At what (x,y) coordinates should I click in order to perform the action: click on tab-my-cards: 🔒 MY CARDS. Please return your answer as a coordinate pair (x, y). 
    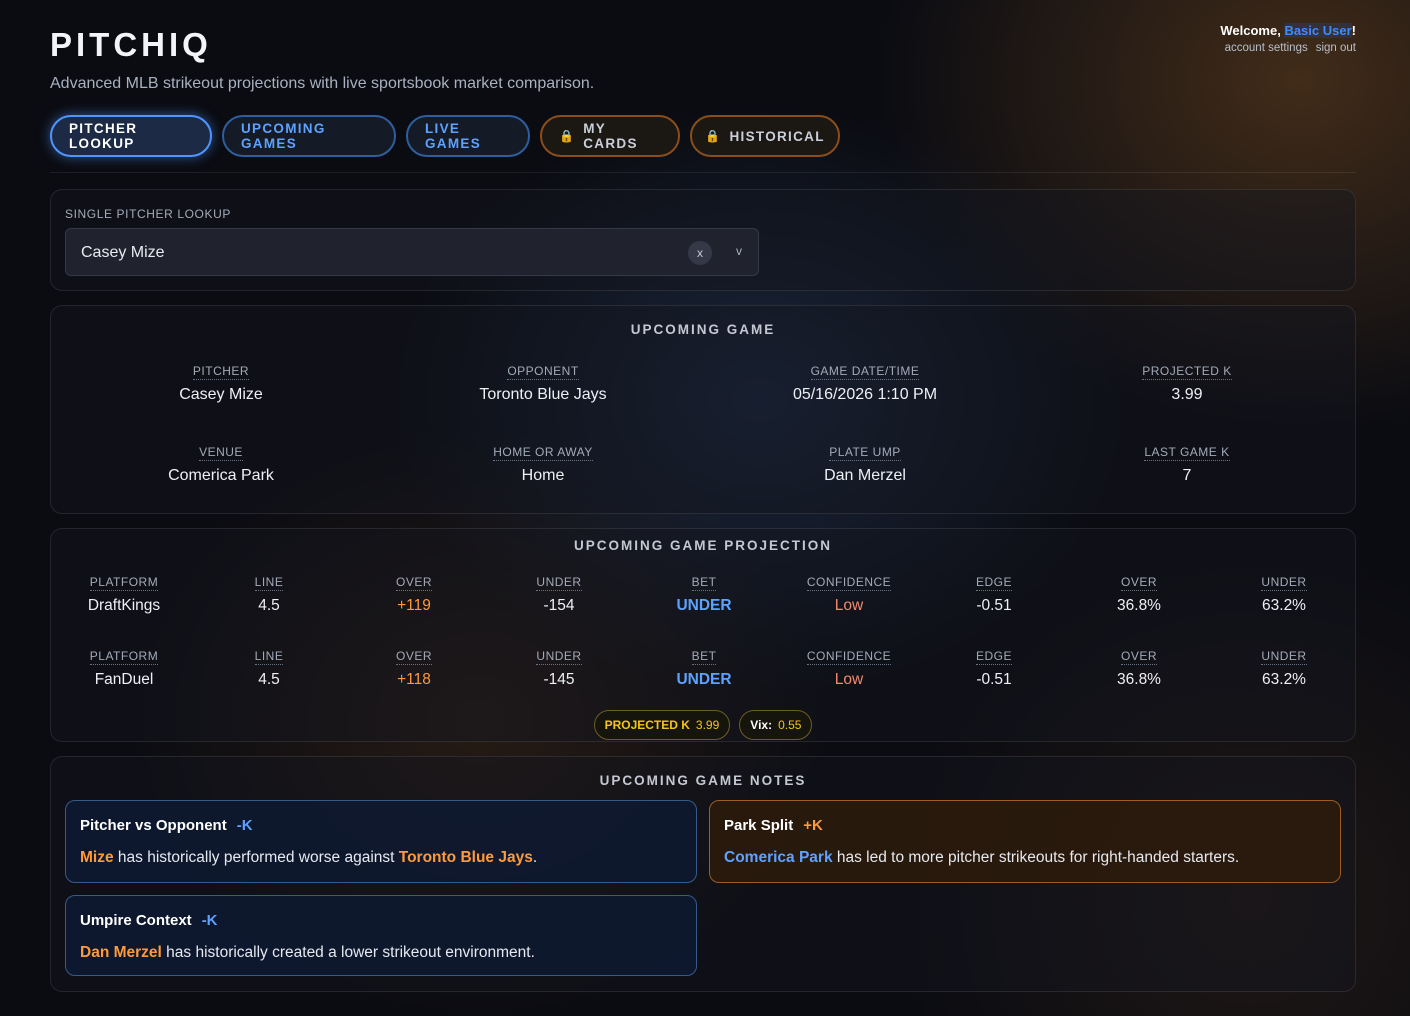
    Looking at the image, I should click on (610, 136).